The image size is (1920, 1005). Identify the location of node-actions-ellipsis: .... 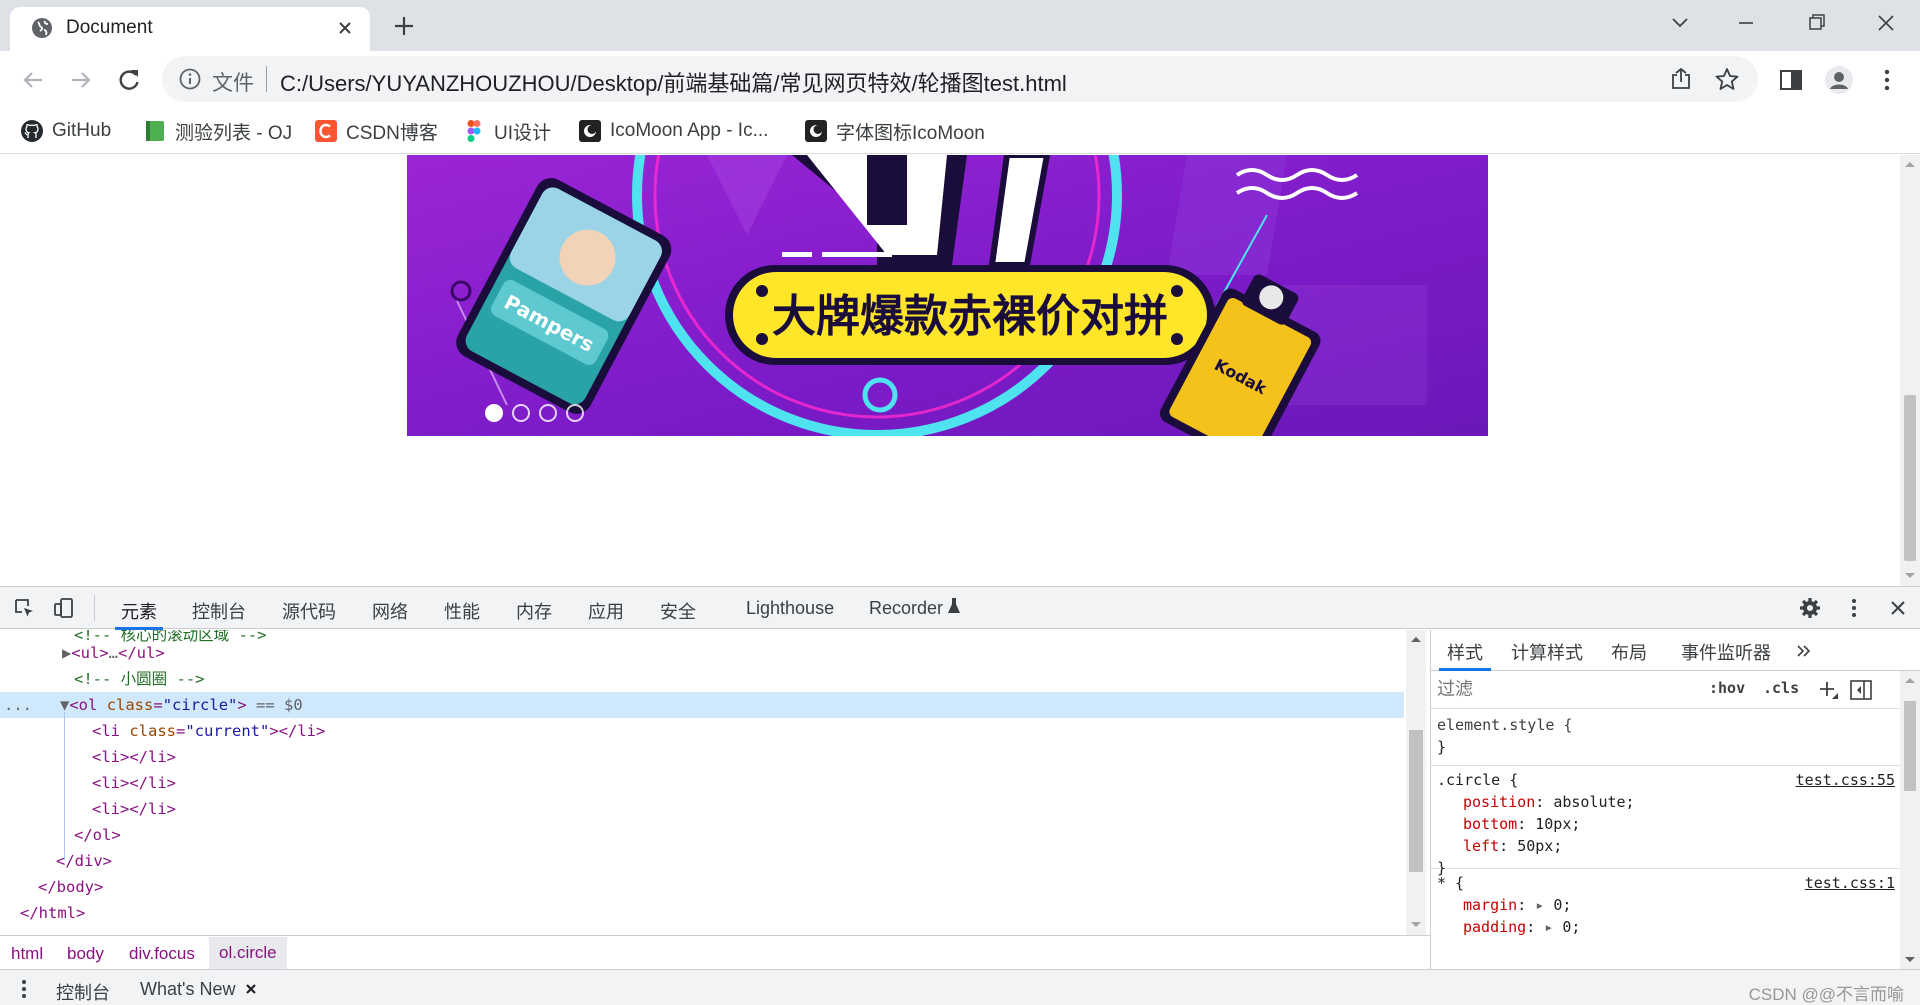
(18, 705).